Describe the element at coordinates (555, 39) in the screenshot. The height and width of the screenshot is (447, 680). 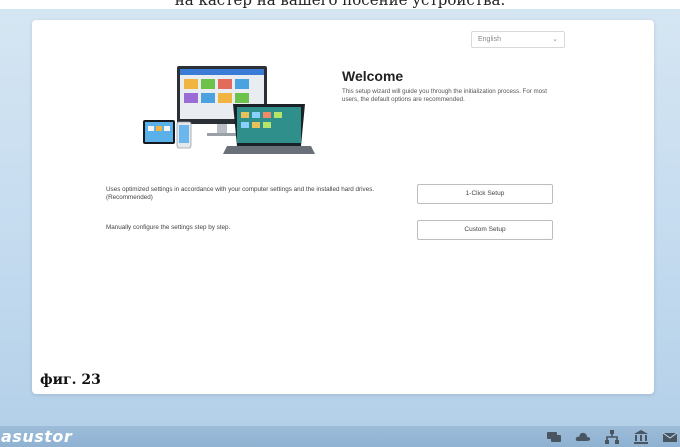
I see `chevron-down-icon: ⌄` at that location.